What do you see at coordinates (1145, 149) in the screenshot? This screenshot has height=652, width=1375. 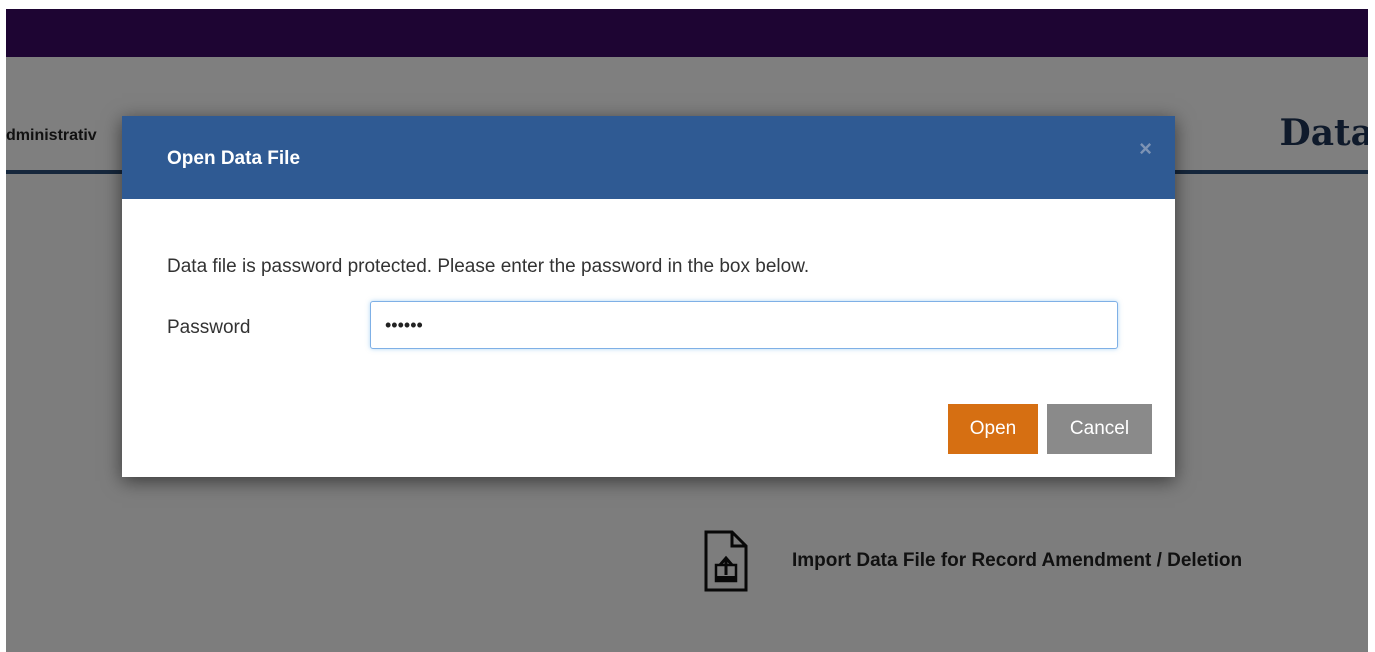 I see `close-icon: ×` at bounding box center [1145, 149].